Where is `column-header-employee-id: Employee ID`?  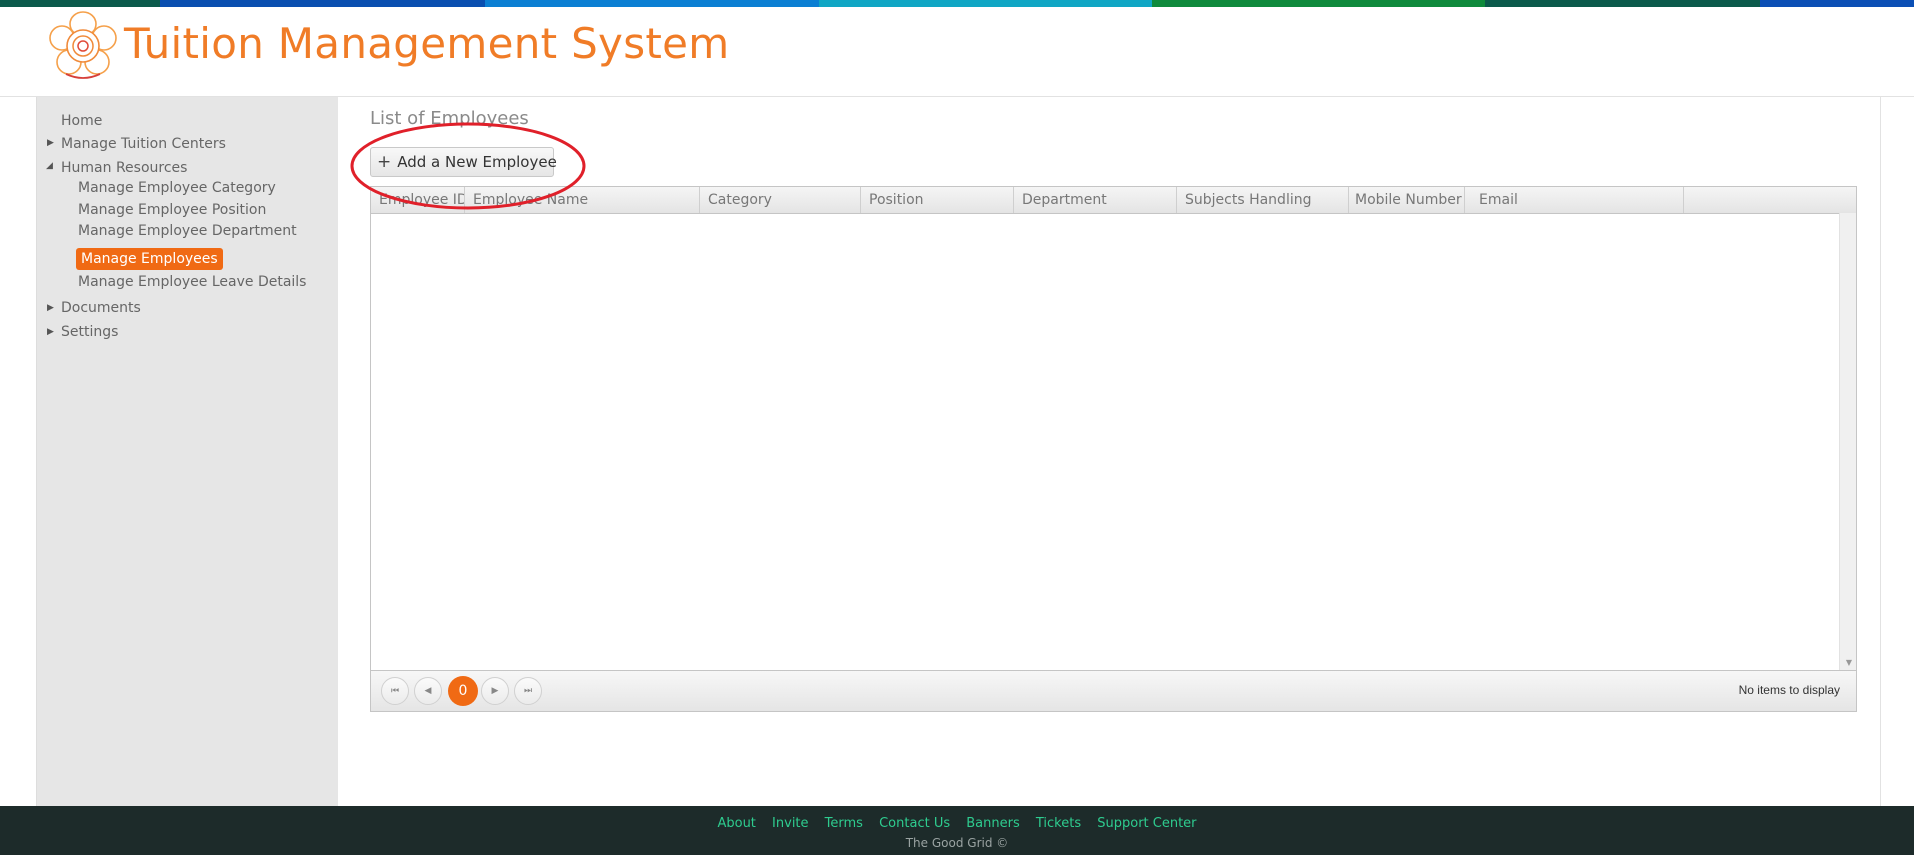 column-header-employee-id: Employee ID is located at coordinates (418, 200).